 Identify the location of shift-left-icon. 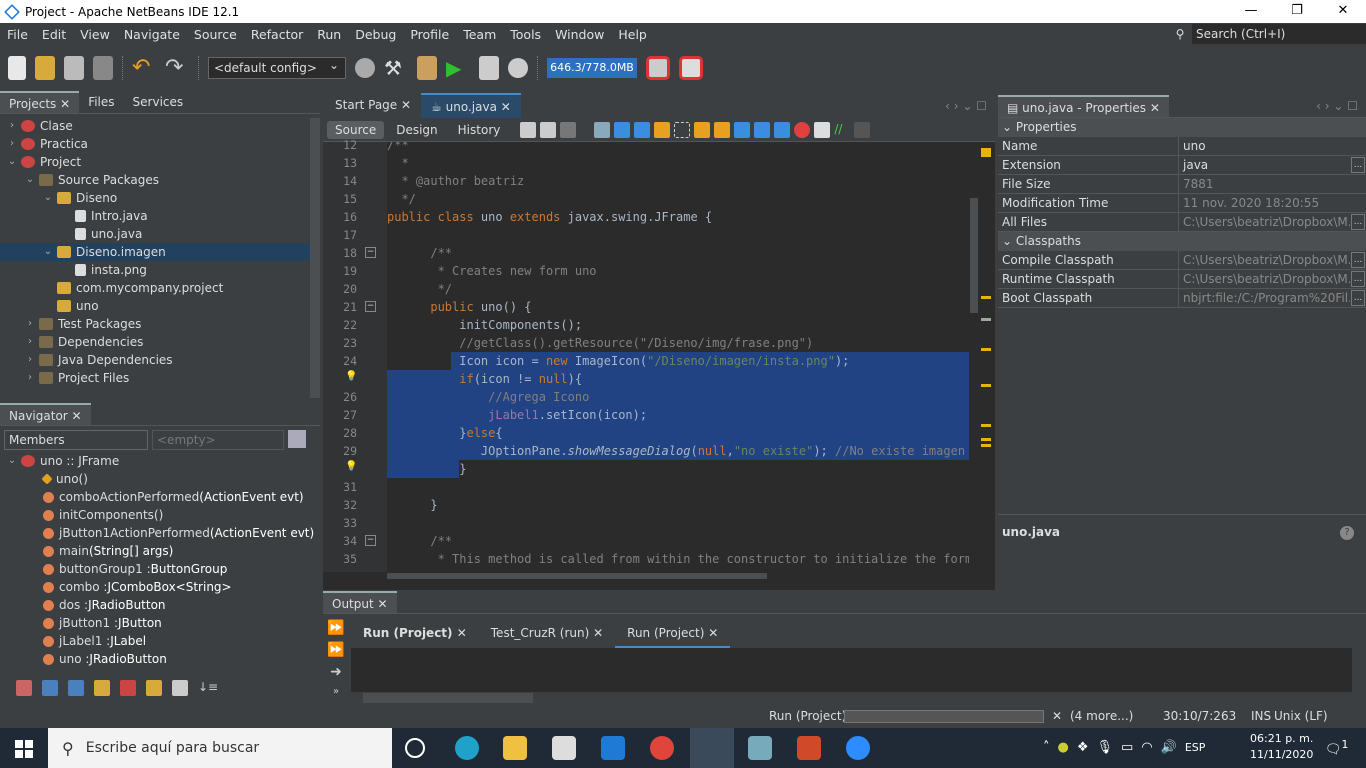
(762, 129).